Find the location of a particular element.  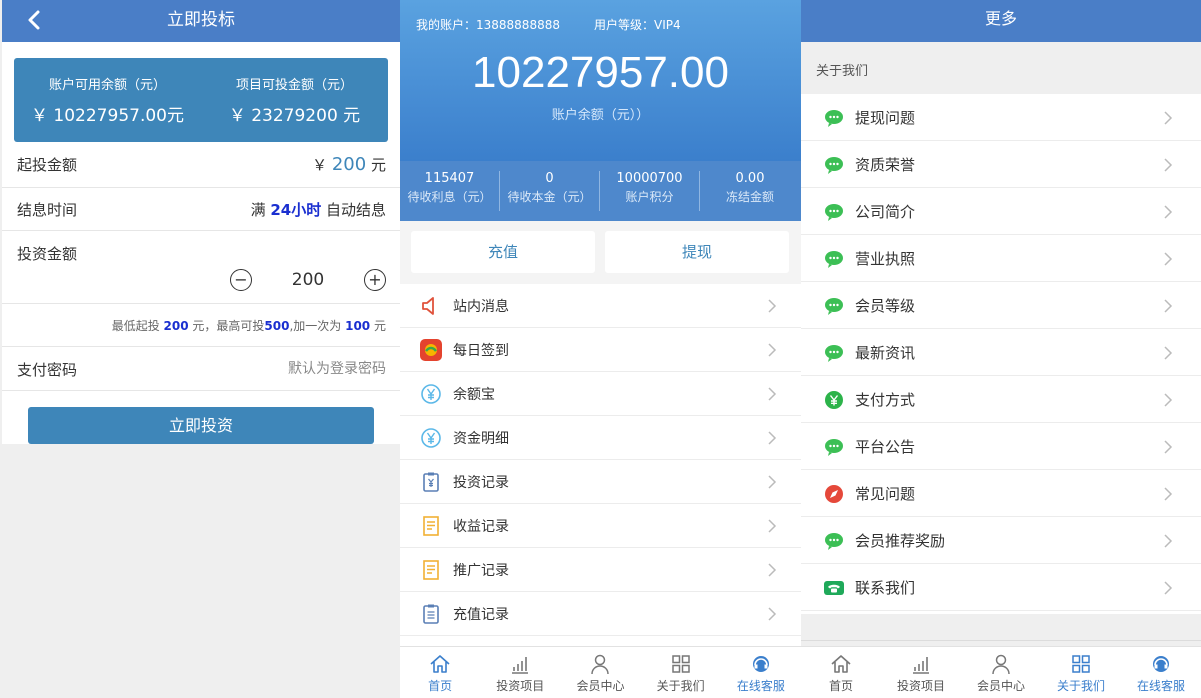

hint-text-2: 元，最高可投 is located at coordinates (226, 326).